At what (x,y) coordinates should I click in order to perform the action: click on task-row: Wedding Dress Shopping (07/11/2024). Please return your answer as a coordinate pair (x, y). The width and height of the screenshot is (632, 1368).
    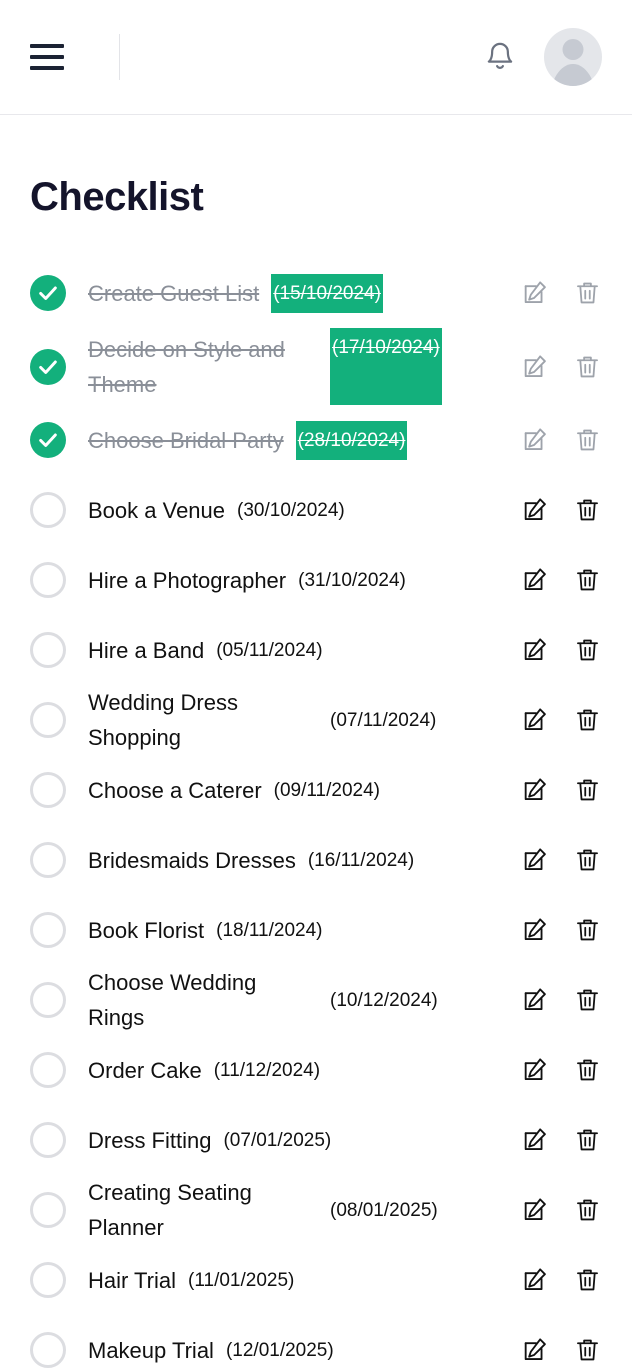
    Looking at the image, I should click on (316, 720).